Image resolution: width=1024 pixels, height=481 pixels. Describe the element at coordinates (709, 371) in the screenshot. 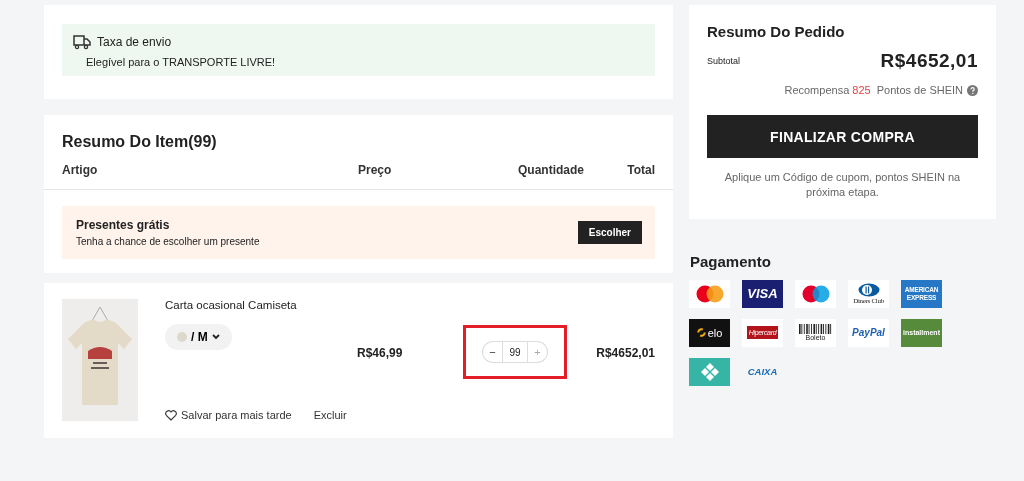

I see `pix-logo` at that location.